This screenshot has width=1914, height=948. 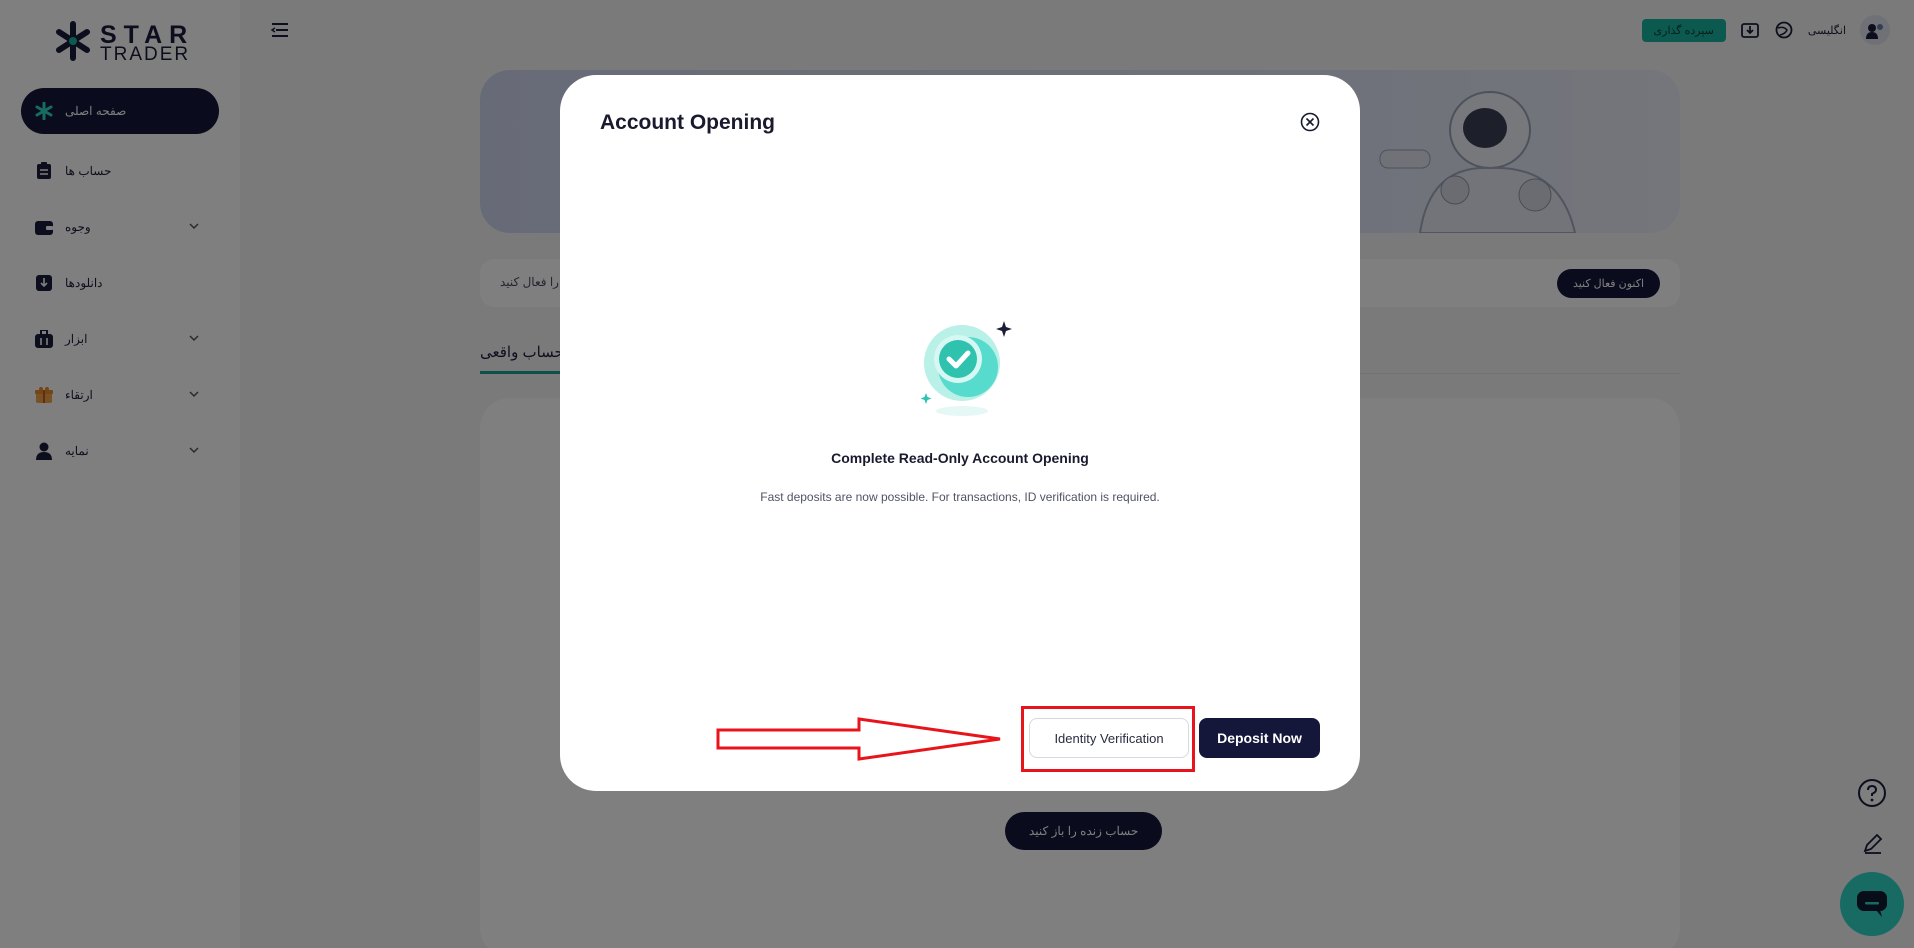 I want to click on success-check-icon, so click(x=966, y=368).